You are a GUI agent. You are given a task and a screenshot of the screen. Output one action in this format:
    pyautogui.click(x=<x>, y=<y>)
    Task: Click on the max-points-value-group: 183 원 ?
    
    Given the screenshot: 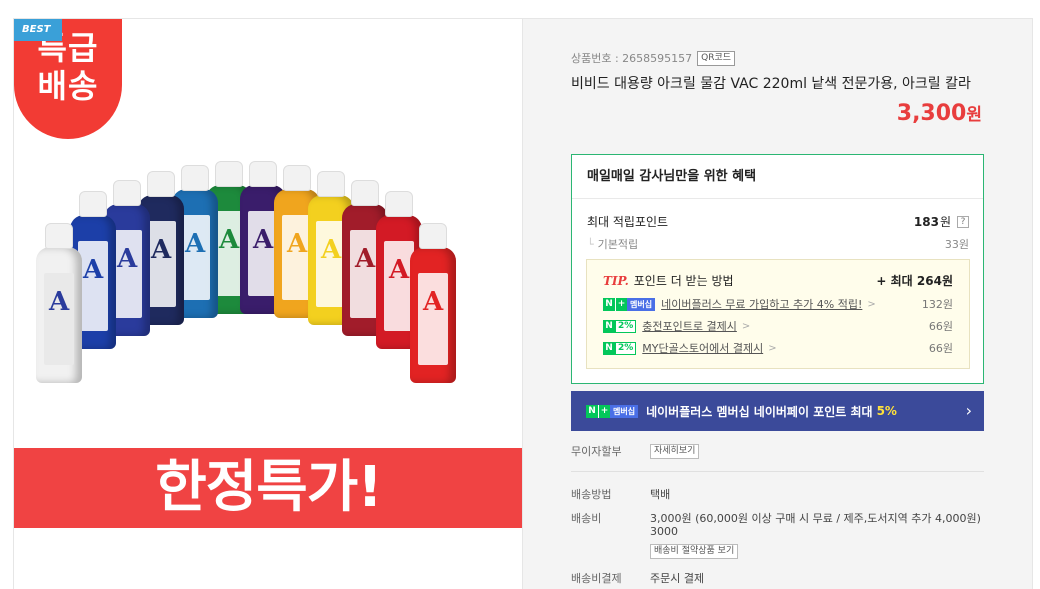 What is the action you would take?
    pyautogui.click(x=941, y=221)
    